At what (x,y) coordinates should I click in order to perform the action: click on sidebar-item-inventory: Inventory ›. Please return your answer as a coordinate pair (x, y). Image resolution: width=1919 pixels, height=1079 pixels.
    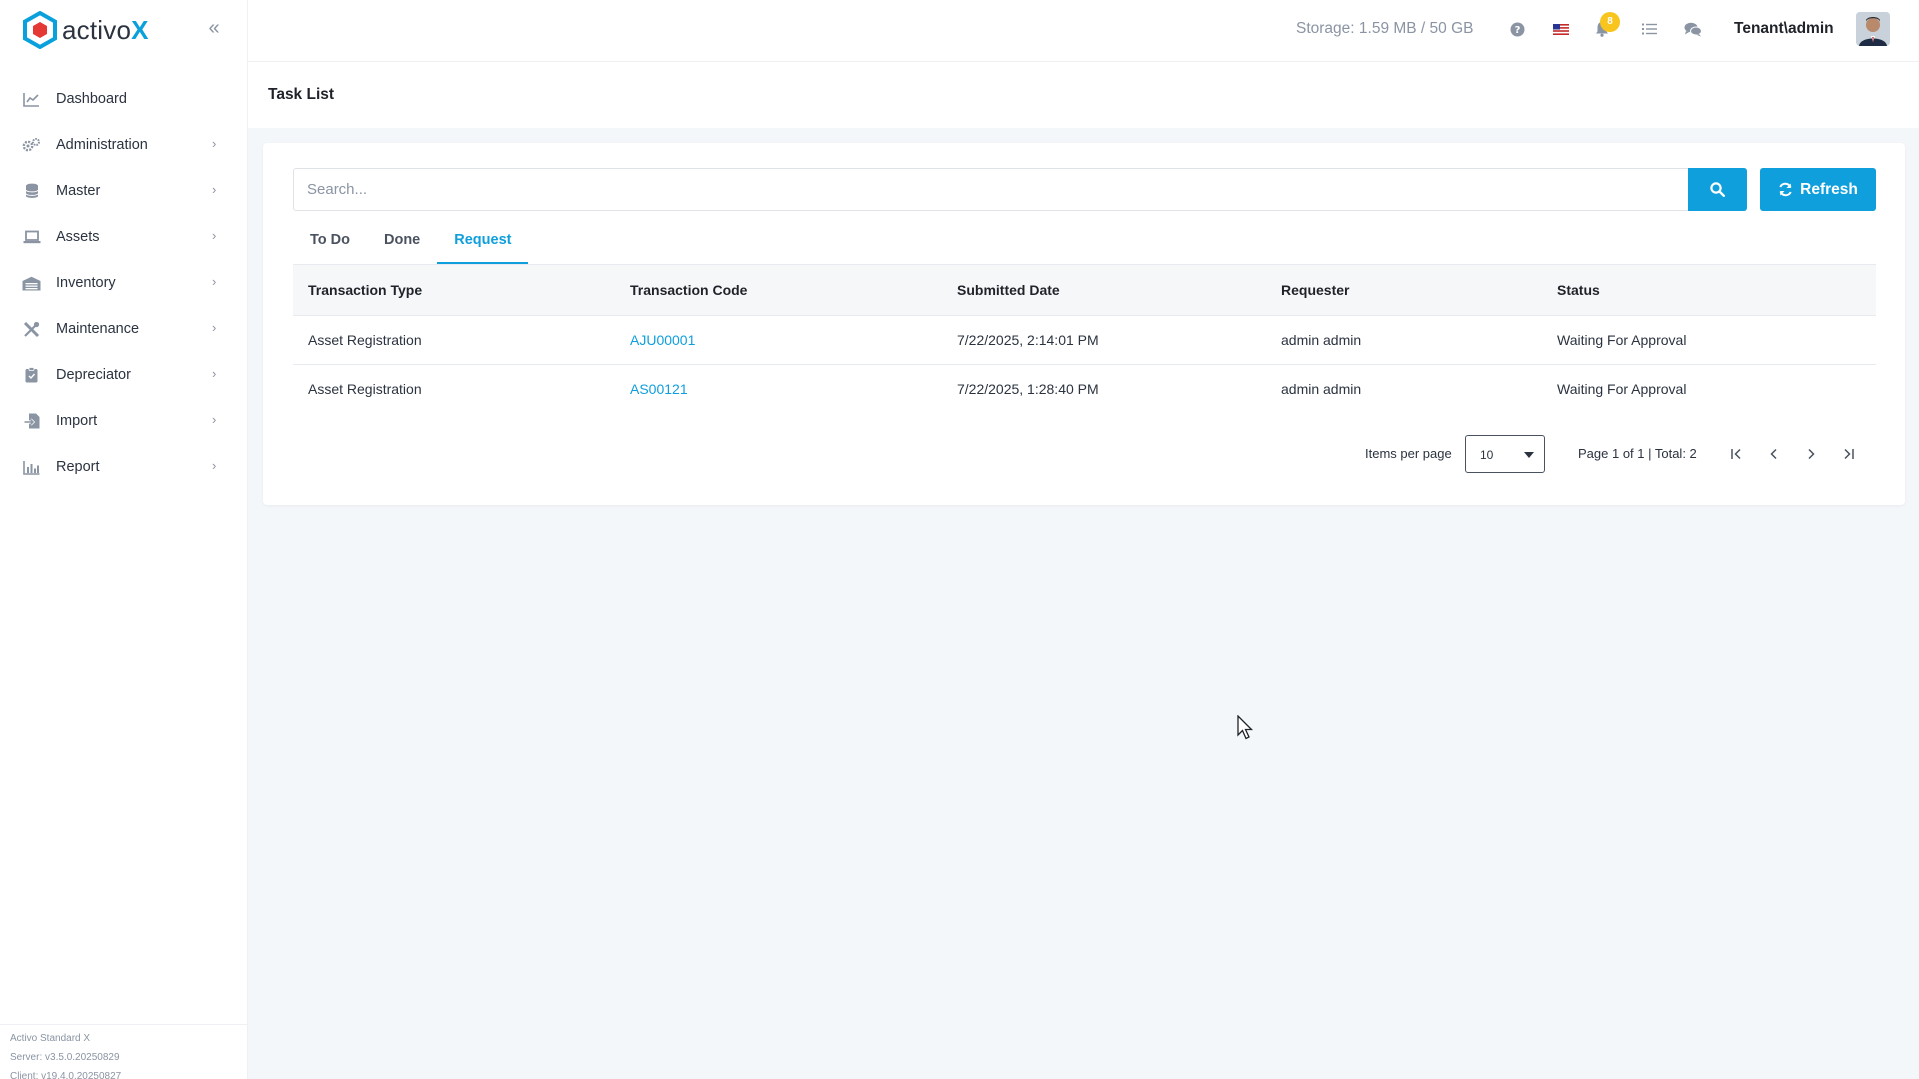
    Looking at the image, I should click on (124, 283).